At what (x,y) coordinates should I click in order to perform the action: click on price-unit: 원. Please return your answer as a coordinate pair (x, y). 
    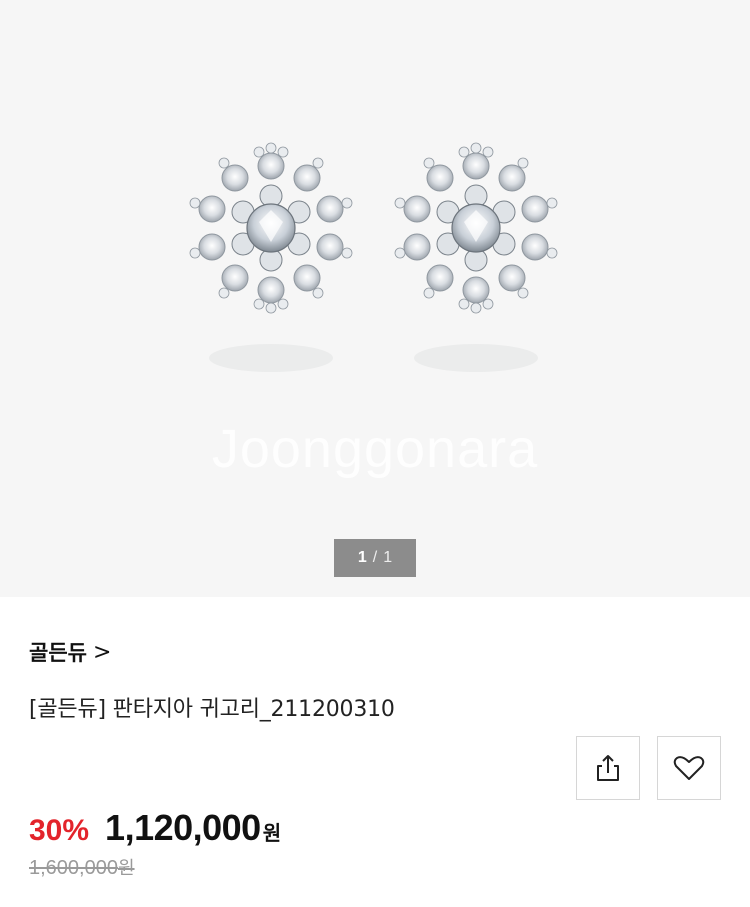
    Looking at the image, I should click on (272, 833).